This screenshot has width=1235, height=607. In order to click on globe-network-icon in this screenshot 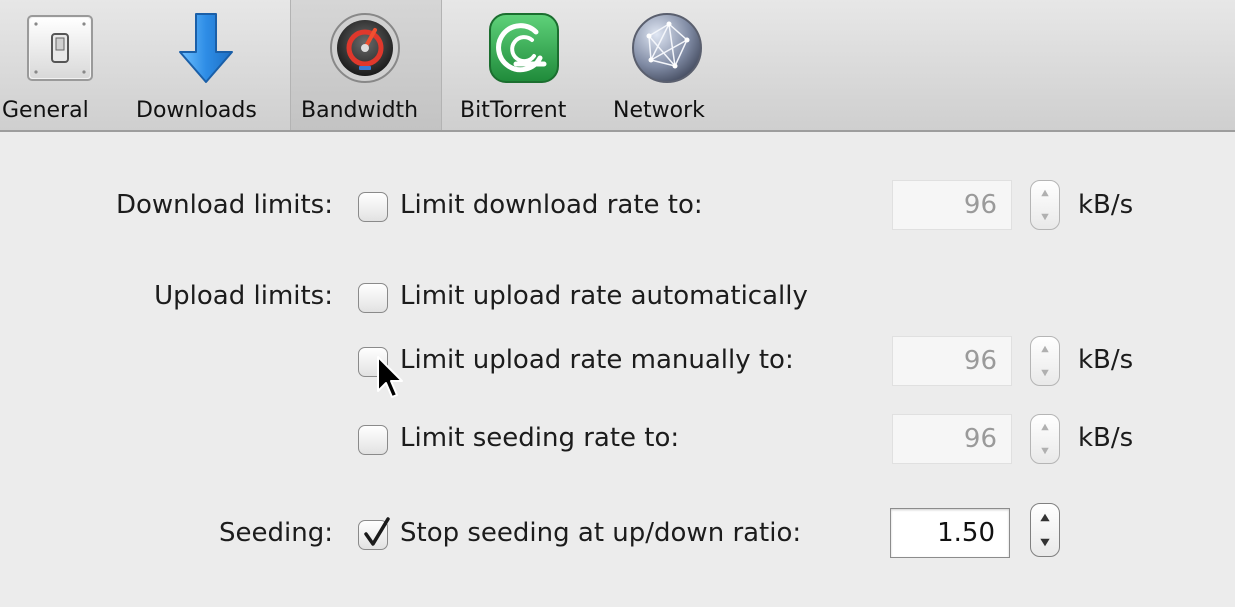, I will do `click(667, 48)`.